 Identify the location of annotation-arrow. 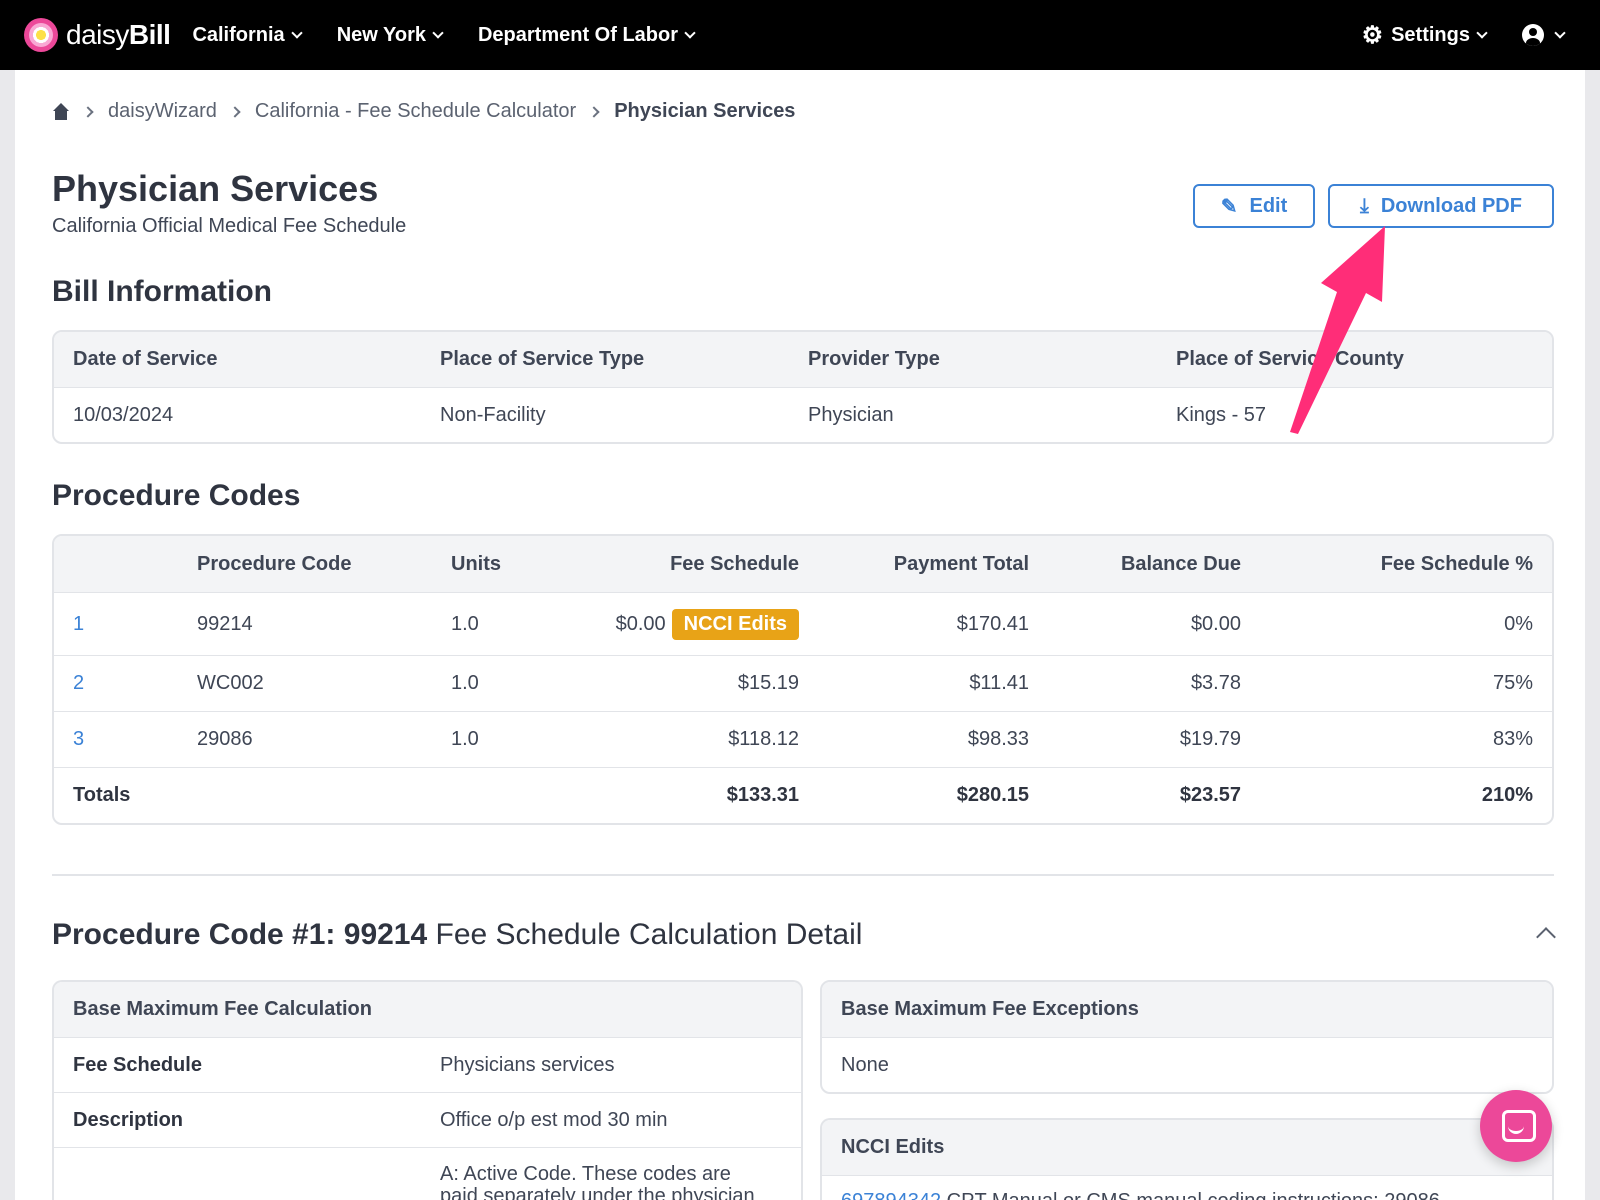
(1337, 330).